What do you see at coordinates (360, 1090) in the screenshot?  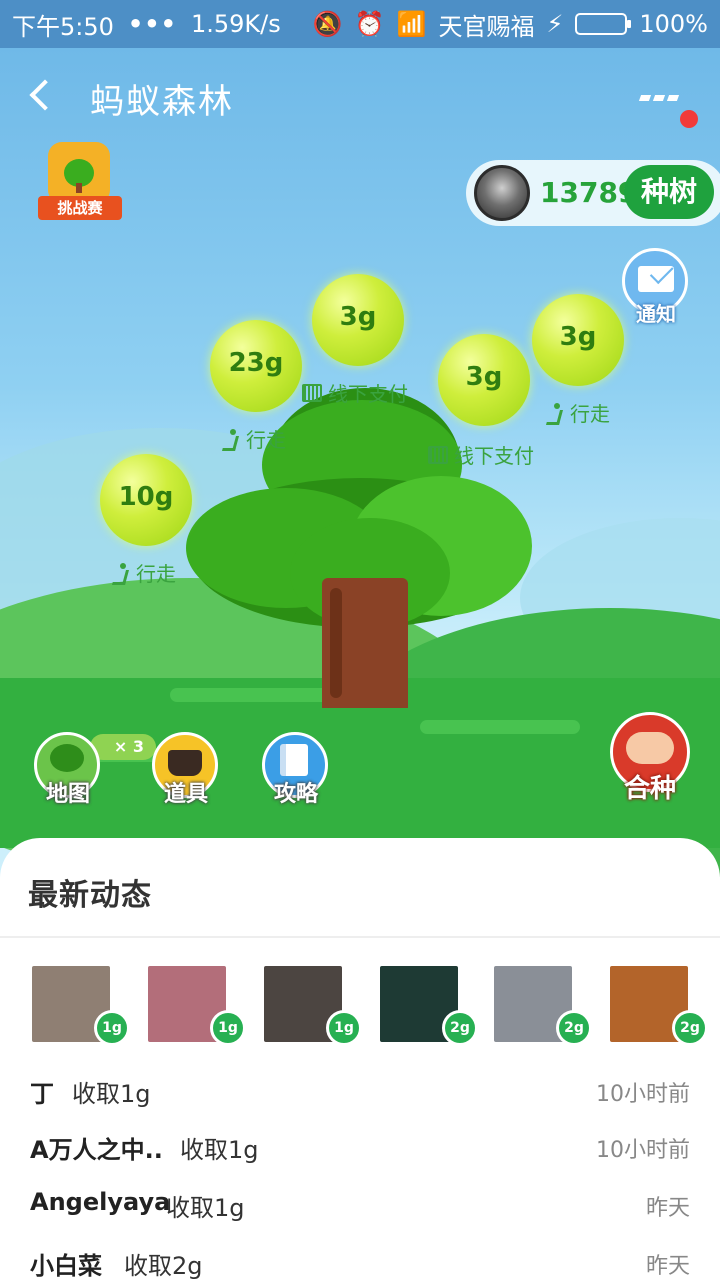 I see `list-item: 丁 收取1g 10小时前` at bounding box center [360, 1090].